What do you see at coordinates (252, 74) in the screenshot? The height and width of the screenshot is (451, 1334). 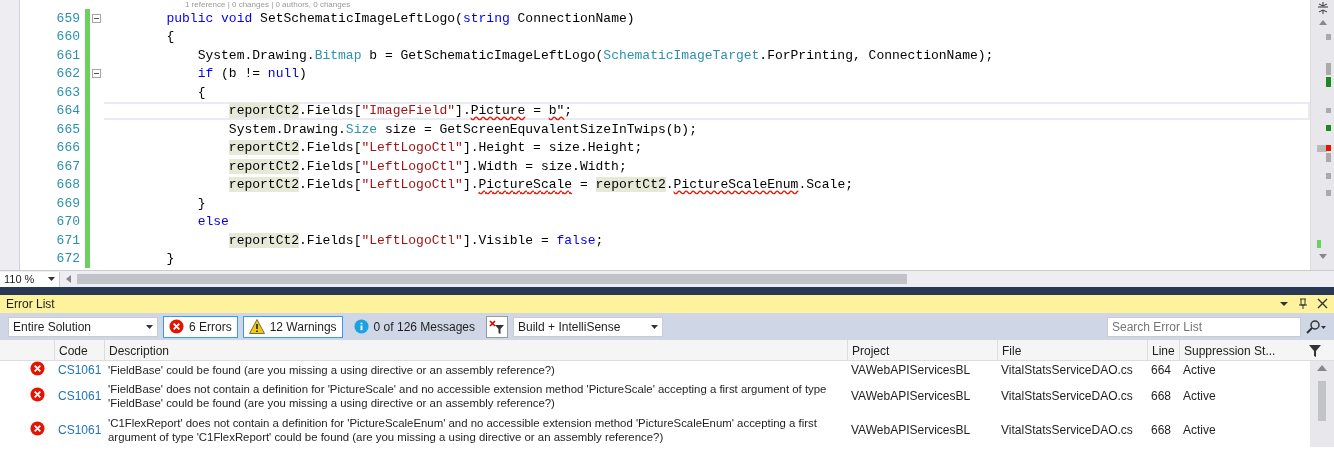 I see `code-line: if (b != null)` at bounding box center [252, 74].